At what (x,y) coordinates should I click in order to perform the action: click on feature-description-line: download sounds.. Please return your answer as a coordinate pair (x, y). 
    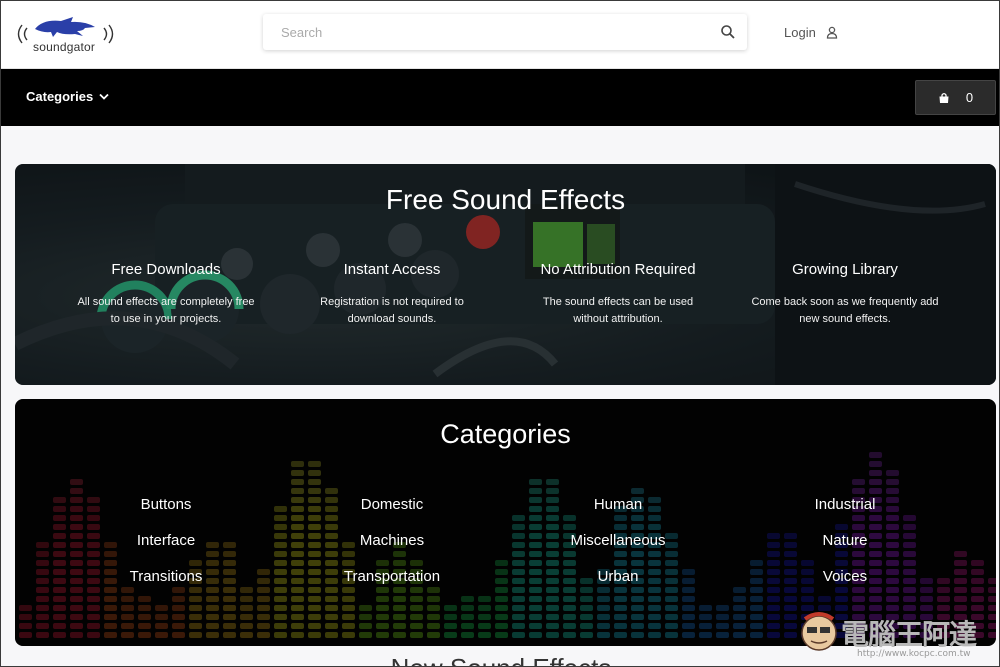
    Looking at the image, I should click on (392, 319).